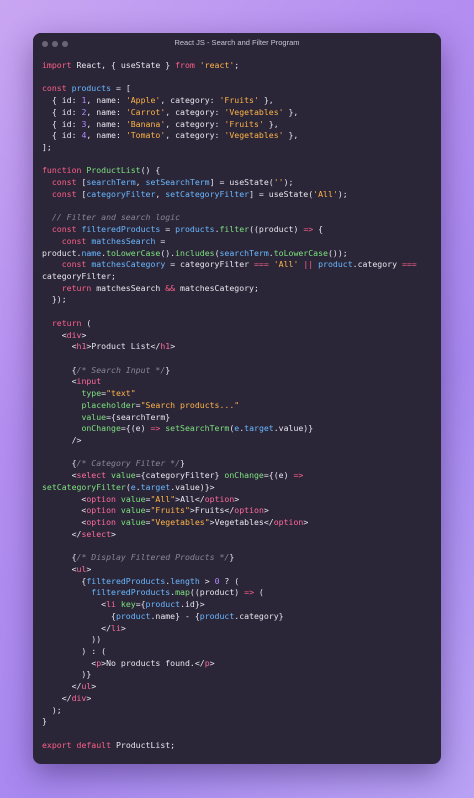  Describe the element at coordinates (238, 218) in the screenshot. I see `code-line: // Filter and search logic` at that location.